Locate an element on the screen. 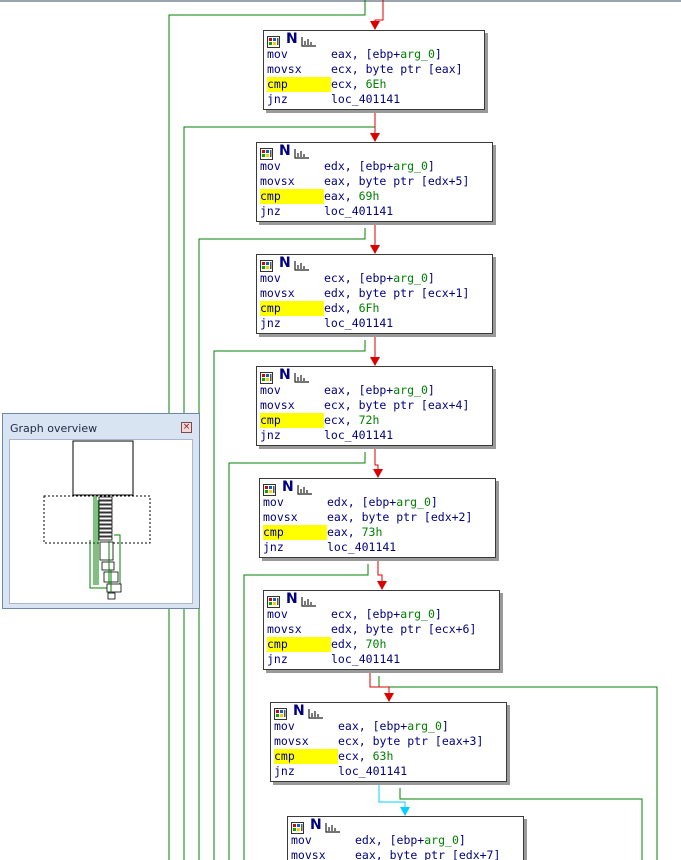  asm-line: cmp ecx, 6Eh is located at coordinates (374, 84).